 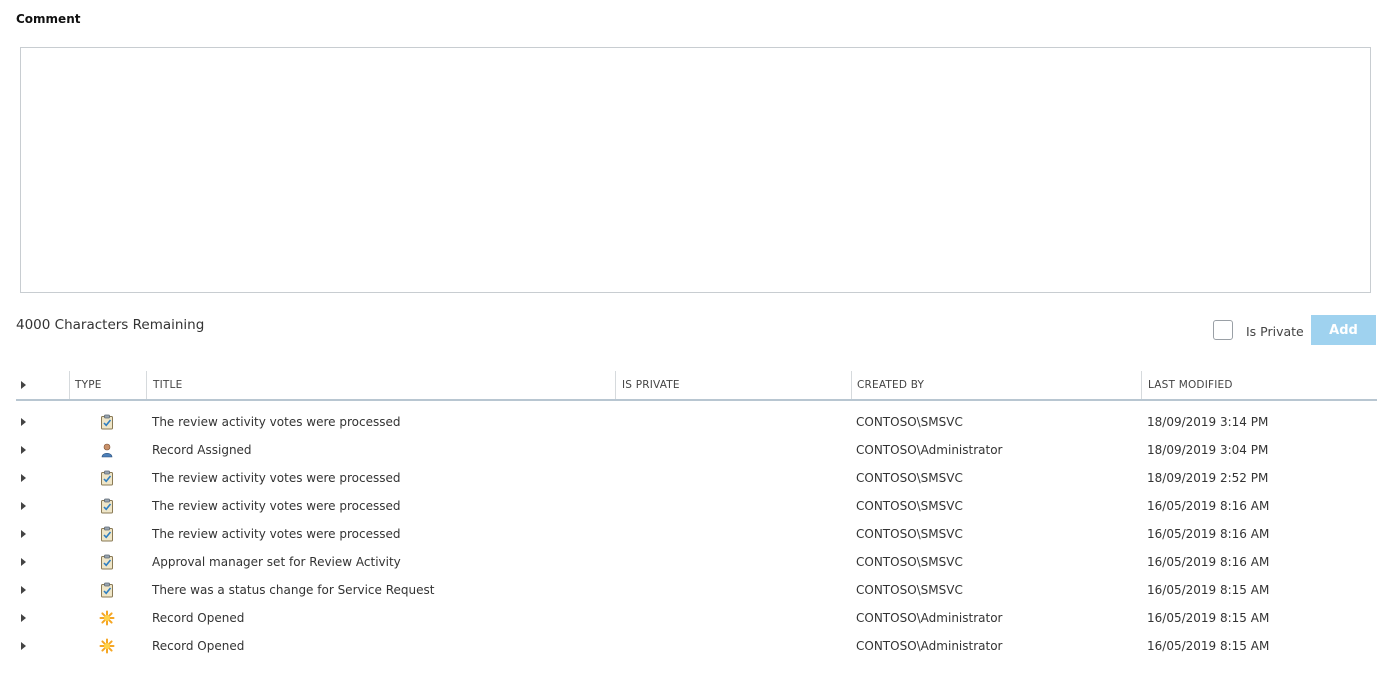 What do you see at coordinates (107, 450) in the screenshot?
I see `user-icon` at bounding box center [107, 450].